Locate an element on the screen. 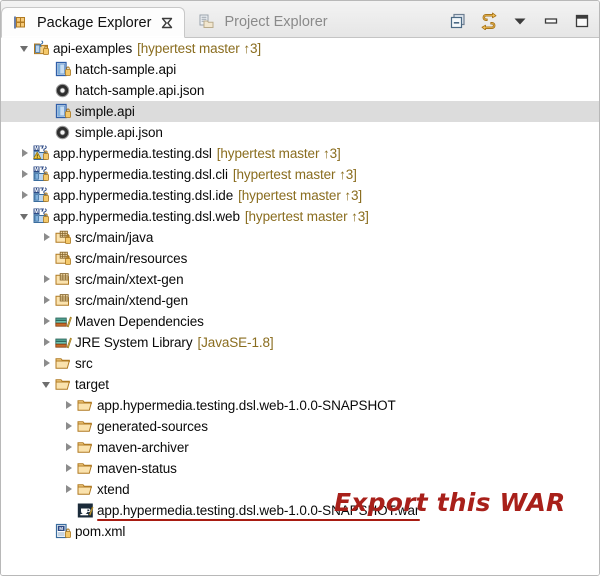  tree-row-label: Maven Dependencies is located at coordinates (139, 321).